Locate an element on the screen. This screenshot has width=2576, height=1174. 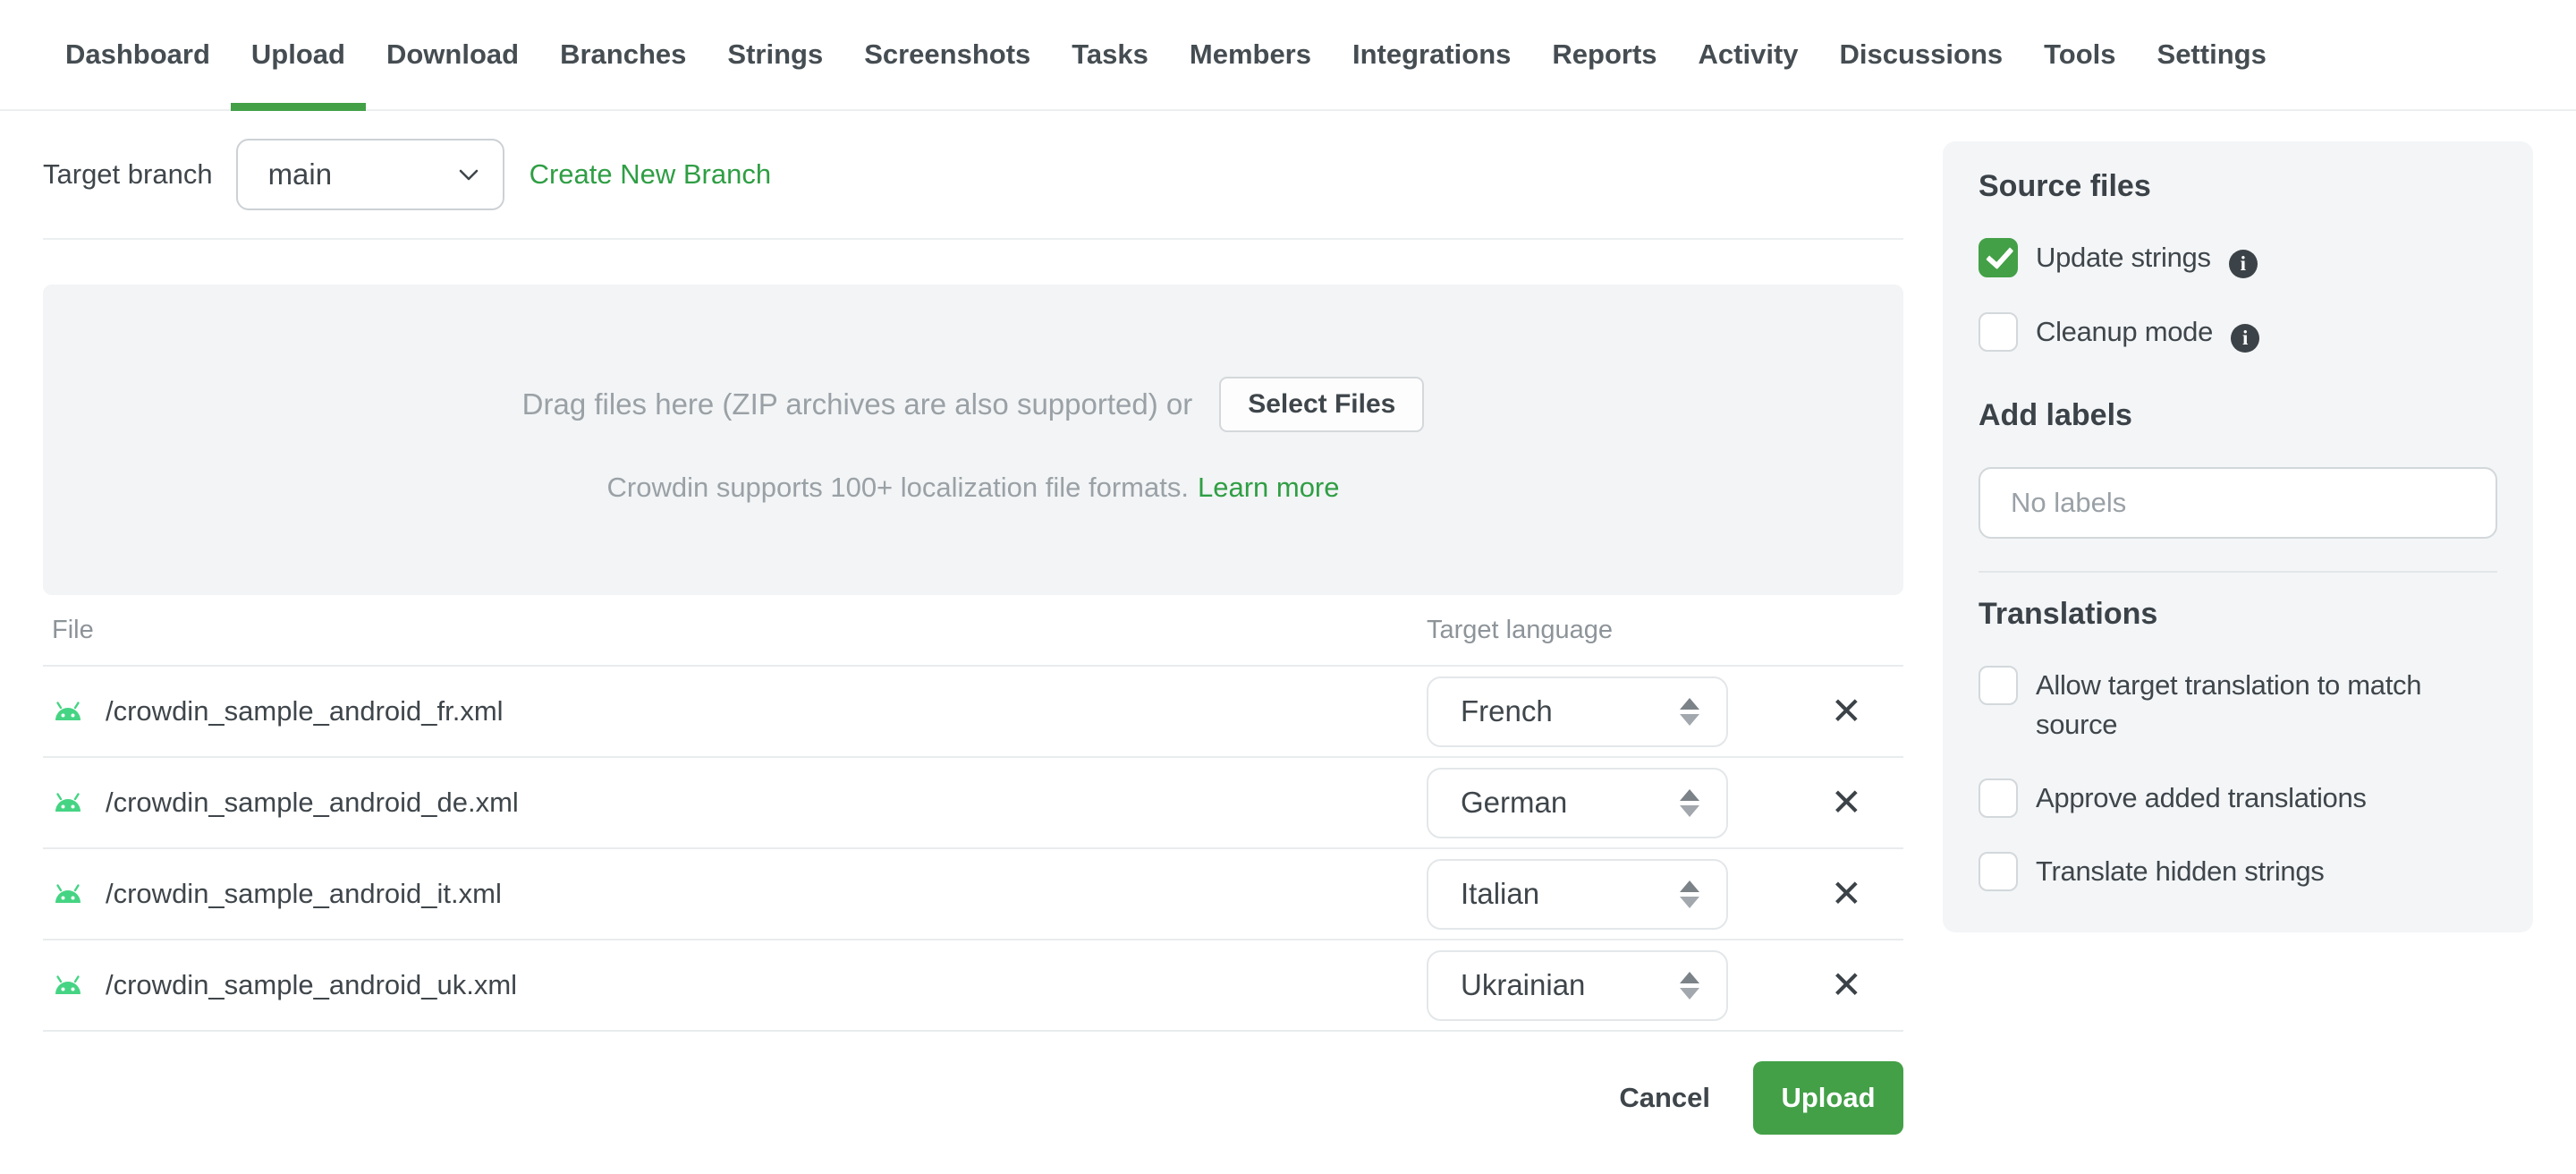
file-name: /crowdin_sample_android_uk.xml is located at coordinates (312, 984).